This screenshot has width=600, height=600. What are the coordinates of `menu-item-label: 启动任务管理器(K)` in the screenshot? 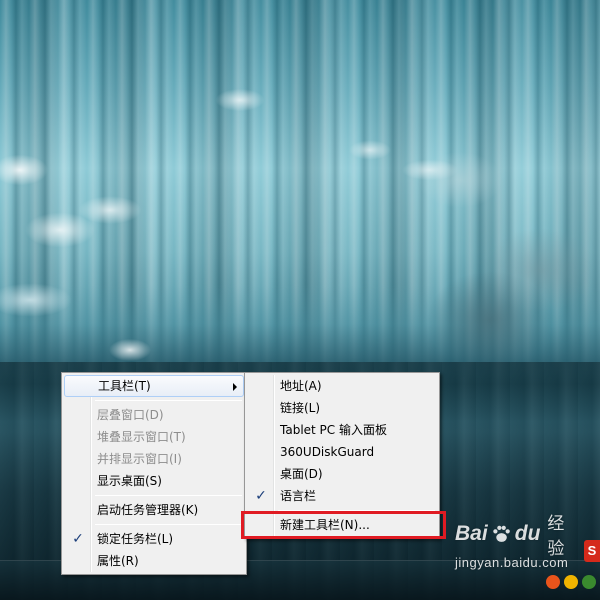 It's located at (148, 510).